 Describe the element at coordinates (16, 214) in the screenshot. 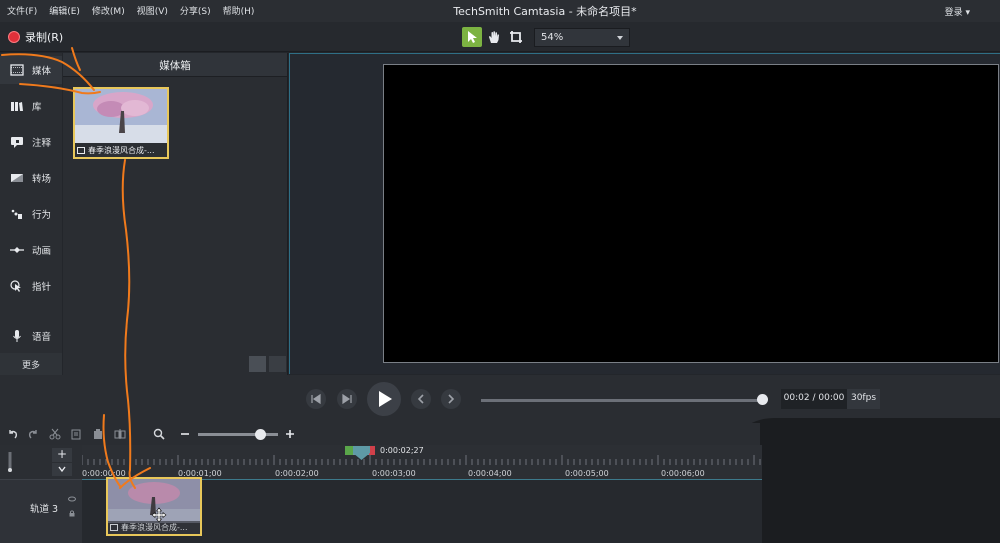

I see `behavior-icon` at that location.